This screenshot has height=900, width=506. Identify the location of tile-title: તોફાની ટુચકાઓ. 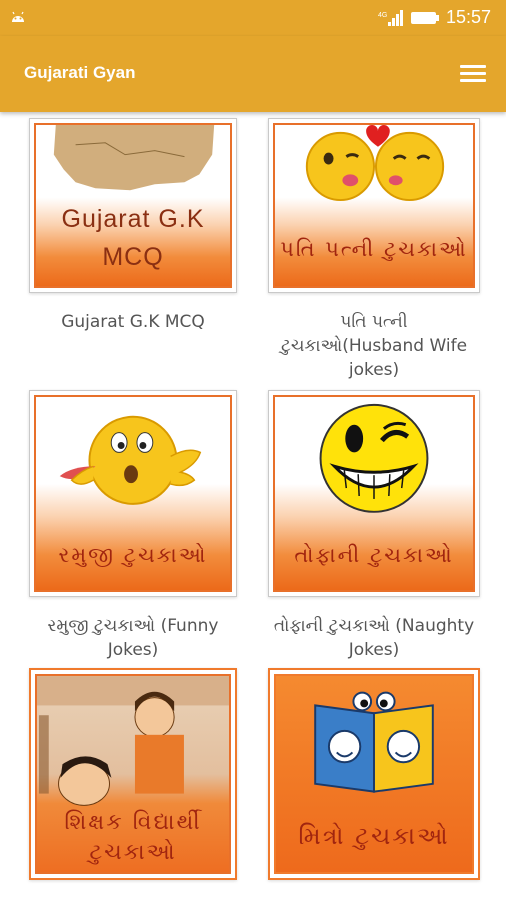
(374, 555).